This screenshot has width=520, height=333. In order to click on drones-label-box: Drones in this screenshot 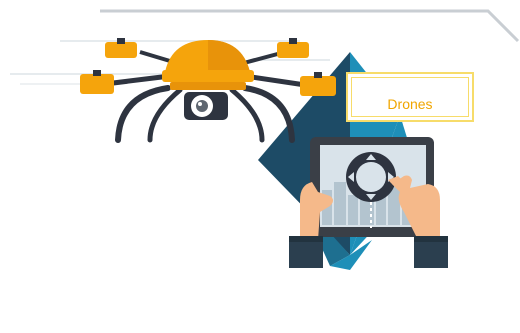, I will do `click(410, 97)`.